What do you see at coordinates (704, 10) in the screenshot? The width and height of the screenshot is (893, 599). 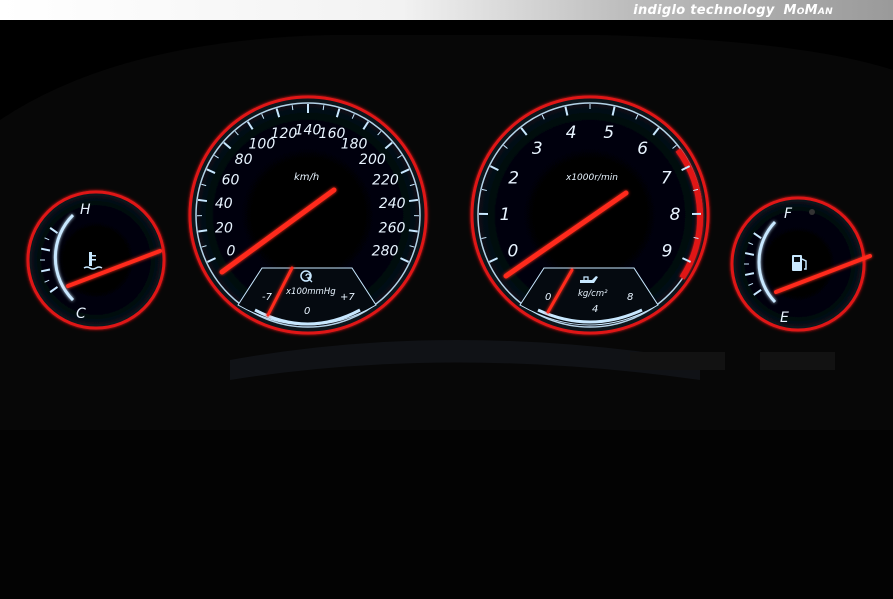 I see `banner-tagline: indiglo technology` at bounding box center [704, 10].